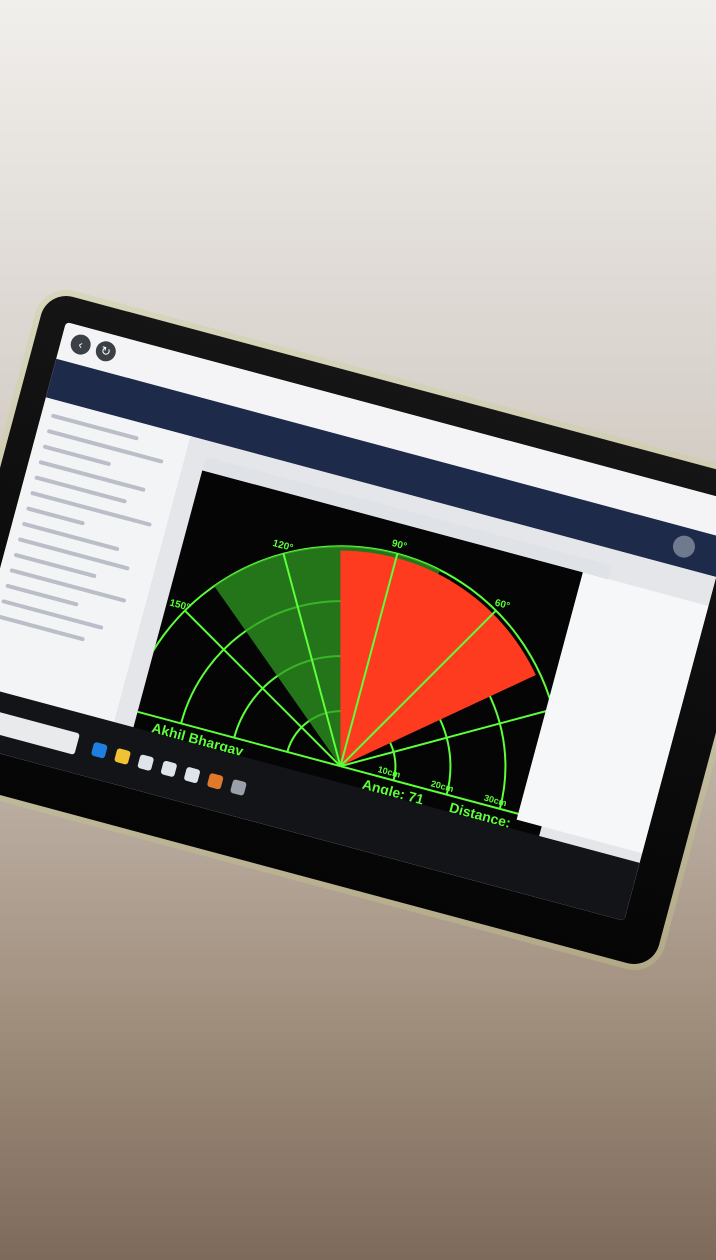  What do you see at coordinates (282, 546) in the screenshot?
I see `radar-angle-tick: 120°` at bounding box center [282, 546].